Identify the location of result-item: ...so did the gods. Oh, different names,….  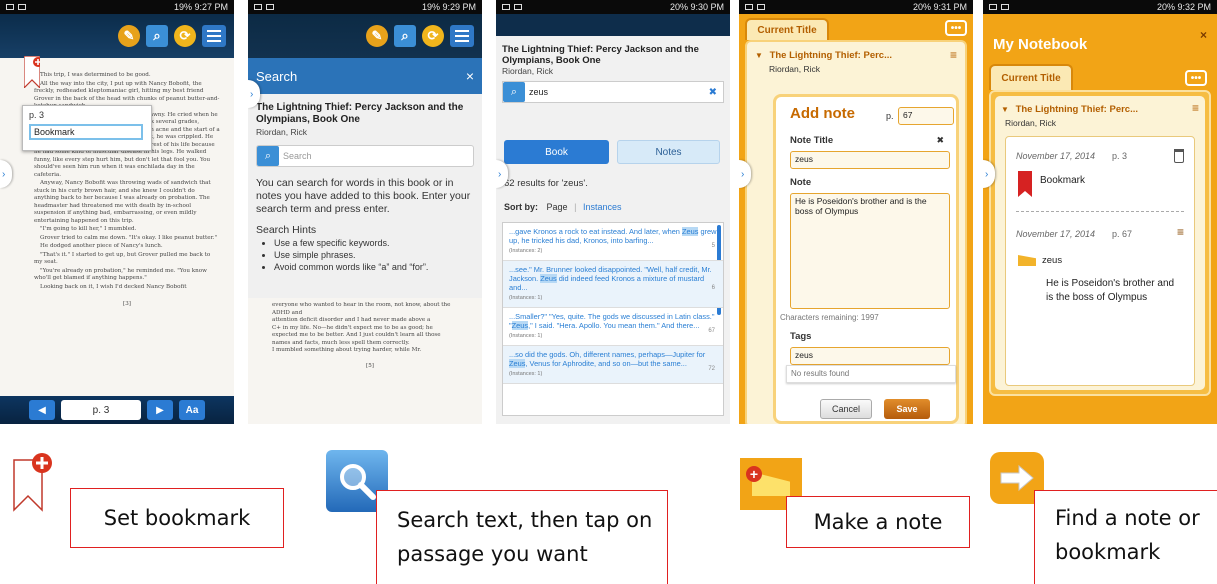
(613, 365).